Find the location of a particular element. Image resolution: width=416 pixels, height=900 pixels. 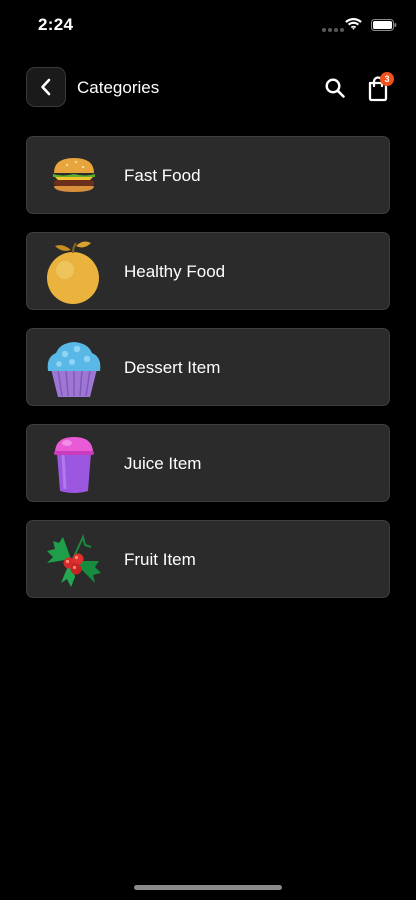

category-card-fruit-item: Fruit Item is located at coordinates (208, 559).